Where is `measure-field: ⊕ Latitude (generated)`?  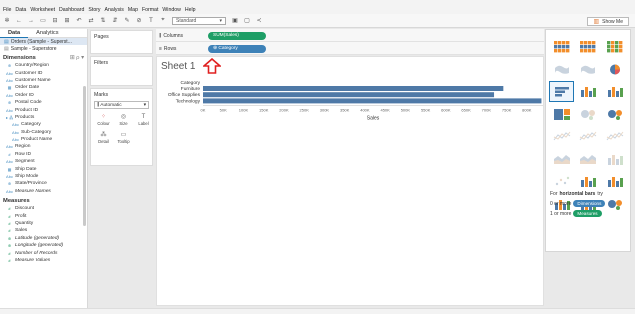
measure-field: ⊕ Latitude (generated) is located at coordinates (43, 238).